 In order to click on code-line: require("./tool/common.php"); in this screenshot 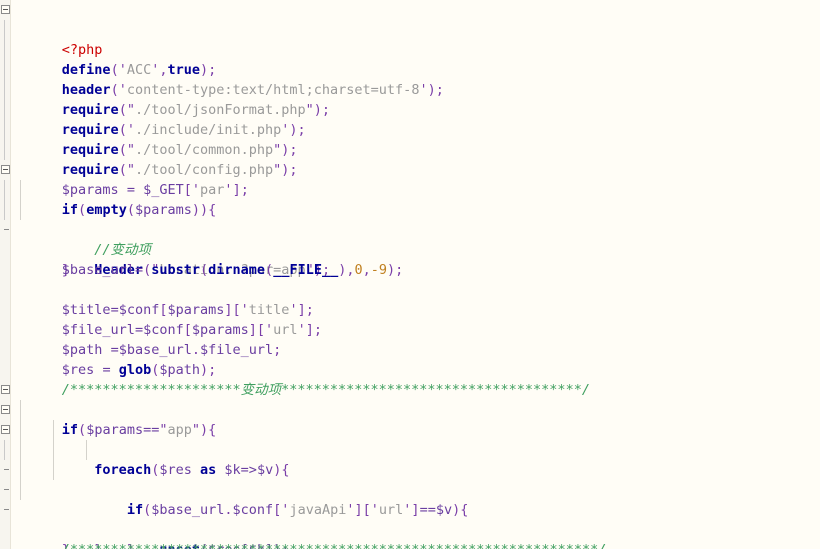, I will do `click(410, 129)`.